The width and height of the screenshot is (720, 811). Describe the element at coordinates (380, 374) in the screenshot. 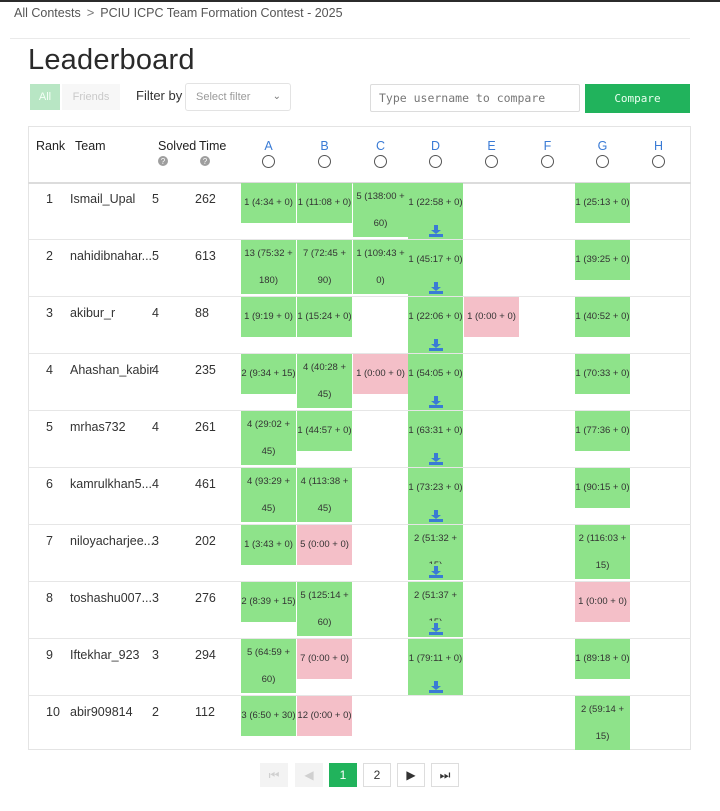

I see `submission-cell-c: 1 (0:00 + 0)` at that location.